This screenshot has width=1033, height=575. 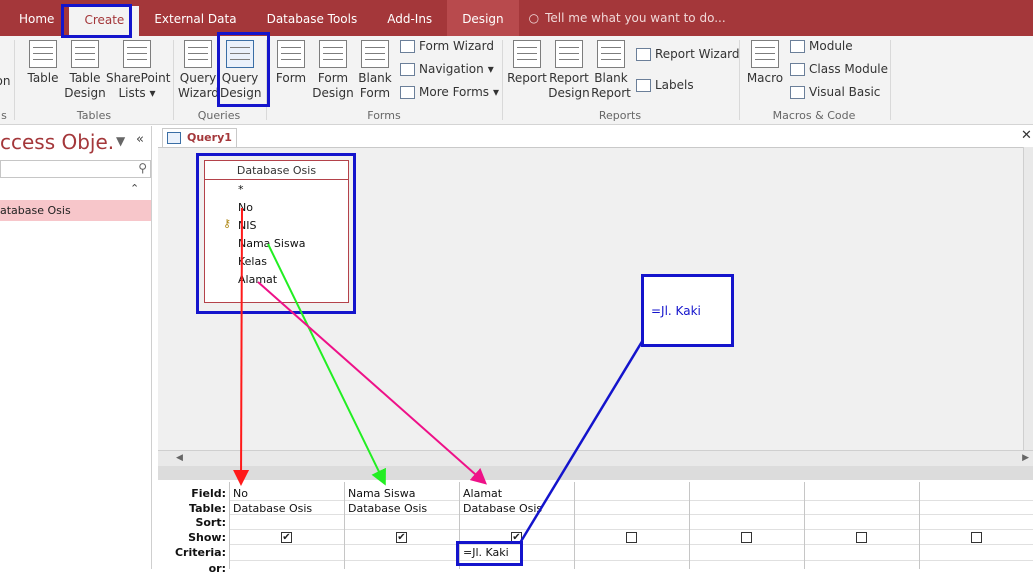 What do you see at coordinates (581, 441) in the screenshot?
I see `line-criteria-link` at bounding box center [581, 441].